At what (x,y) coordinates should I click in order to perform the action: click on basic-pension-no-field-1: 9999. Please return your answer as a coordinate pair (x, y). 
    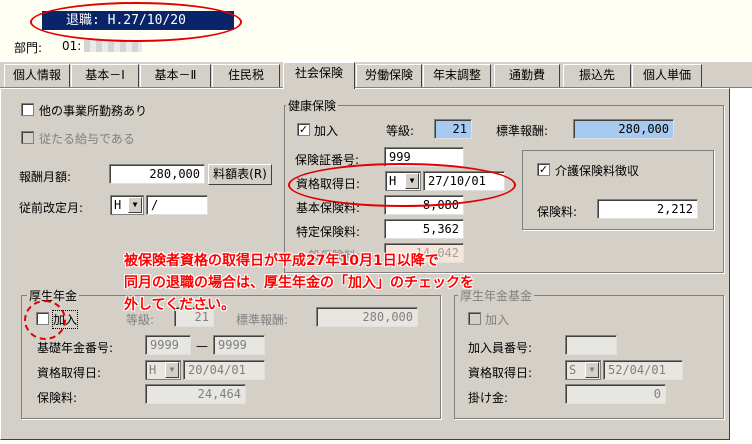
    Looking at the image, I should click on (168, 345).